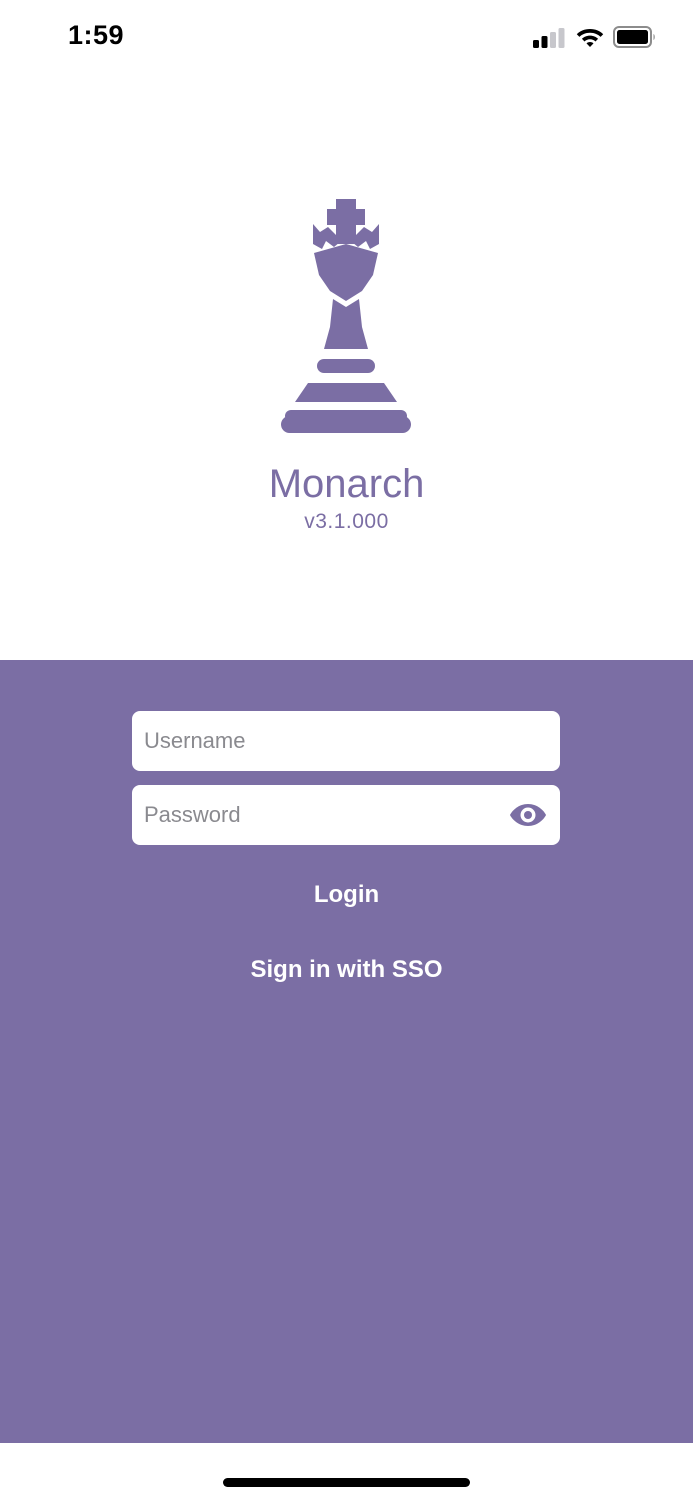 The image size is (693, 1500). What do you see at coordinates (634, 37) in the screenshot?
I see `battery-icon` at bounding box center [634, 37].